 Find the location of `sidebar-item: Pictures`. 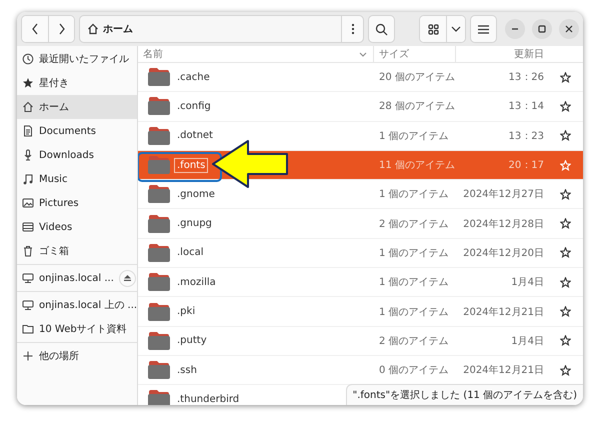

sidebar-item: Pictures is located at coordinates (77, 203).